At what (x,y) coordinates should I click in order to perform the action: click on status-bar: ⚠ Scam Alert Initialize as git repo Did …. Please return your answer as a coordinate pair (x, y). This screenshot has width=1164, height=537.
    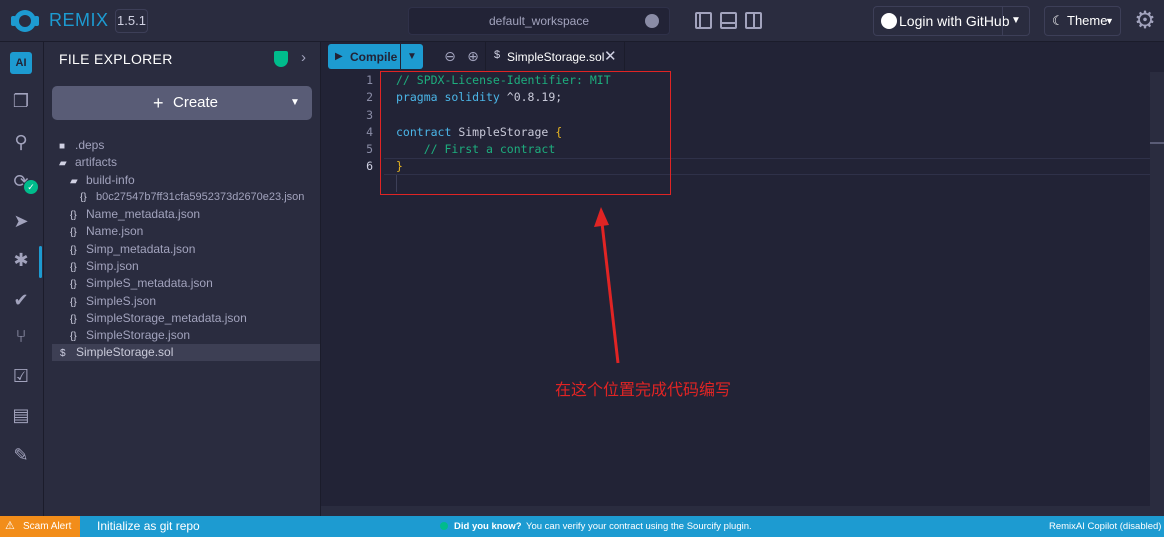
    Looking at the image, I should click on (582, 526).